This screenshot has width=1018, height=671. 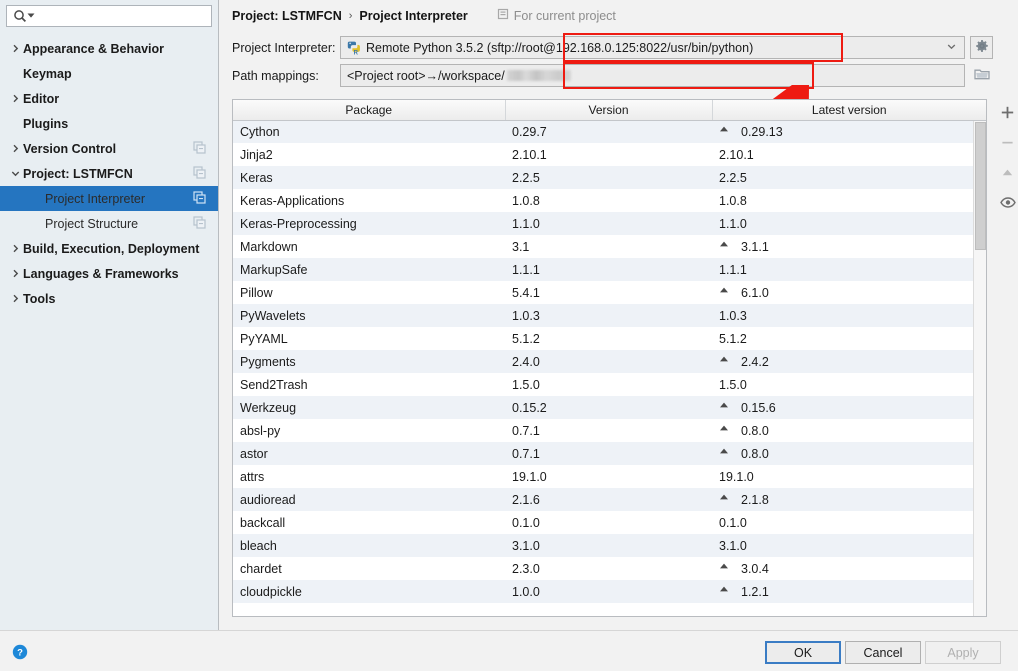 What do you see at coordinates (109, 198) in the screenshot?
I see `sidebar-item-project-interpreter: Project Interpreter` at bounding box center [109, 198].